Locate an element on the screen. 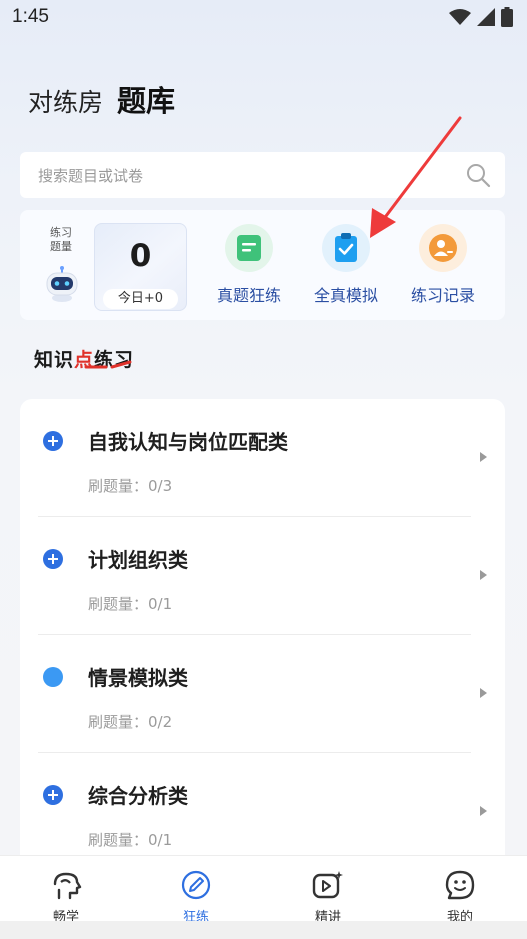 This screenshot has height=939, width=527. topic-progress: 刷题量：0/2 is located at coordinates (130, 722).